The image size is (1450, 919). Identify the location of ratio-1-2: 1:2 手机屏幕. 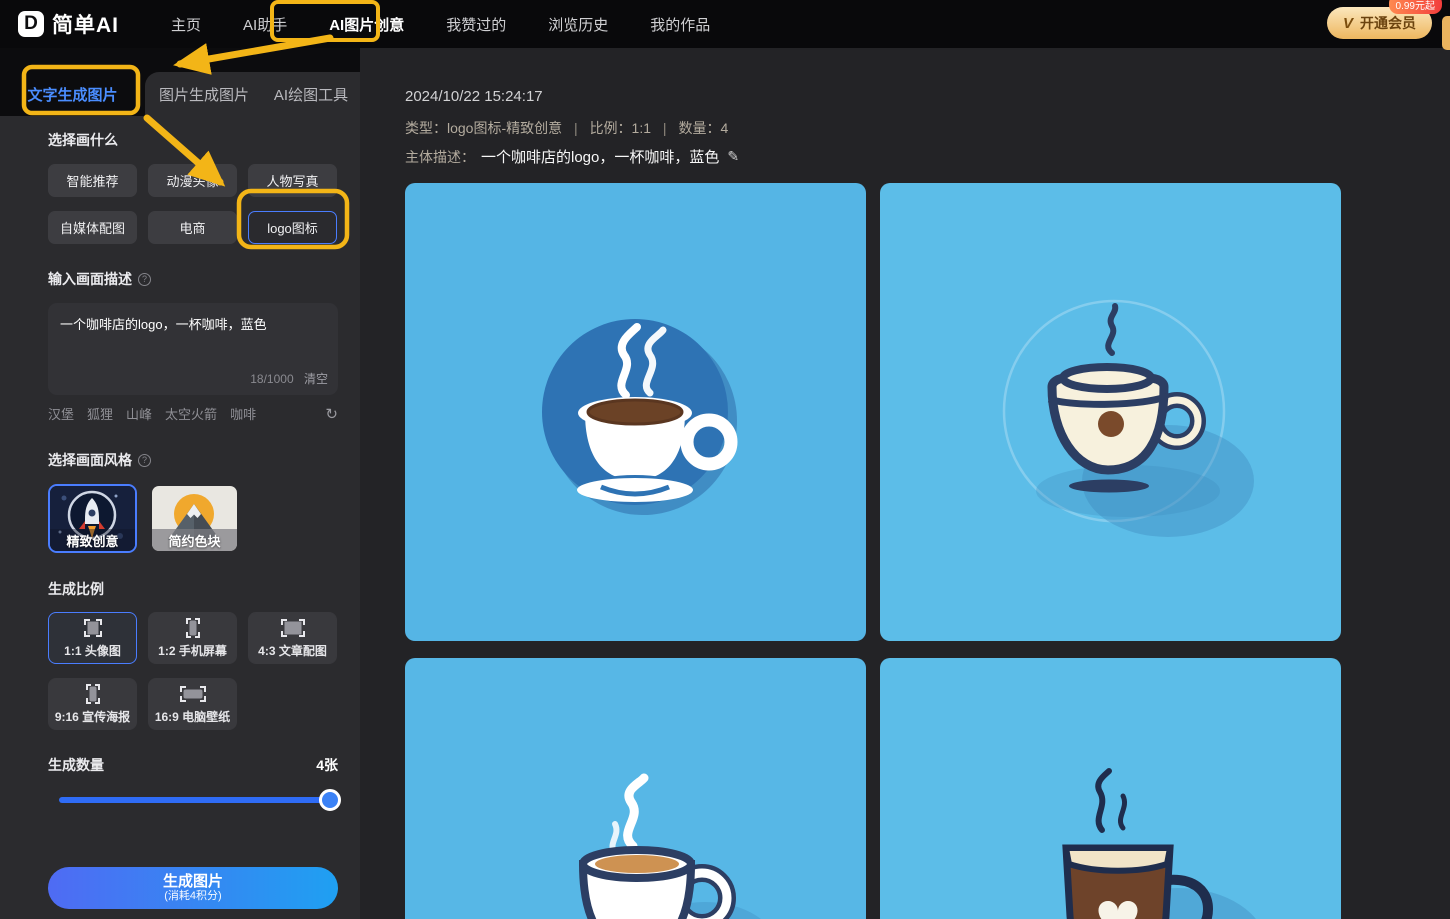
(192, 638).